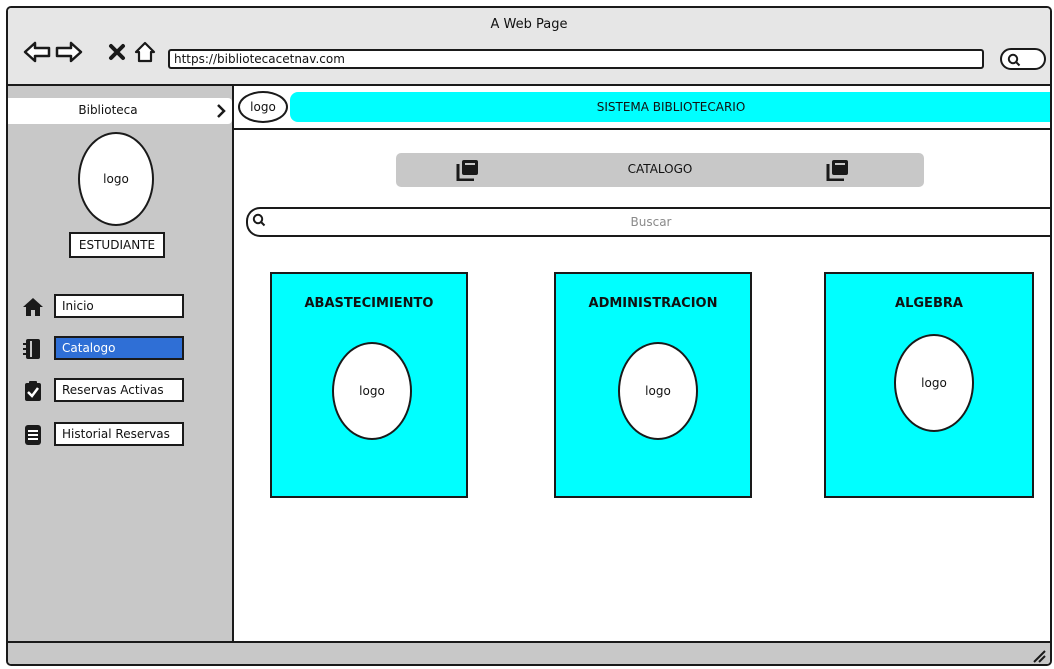 This screenshot has width=1054, height=669. I want to click on document-icon, so click(33, 435).